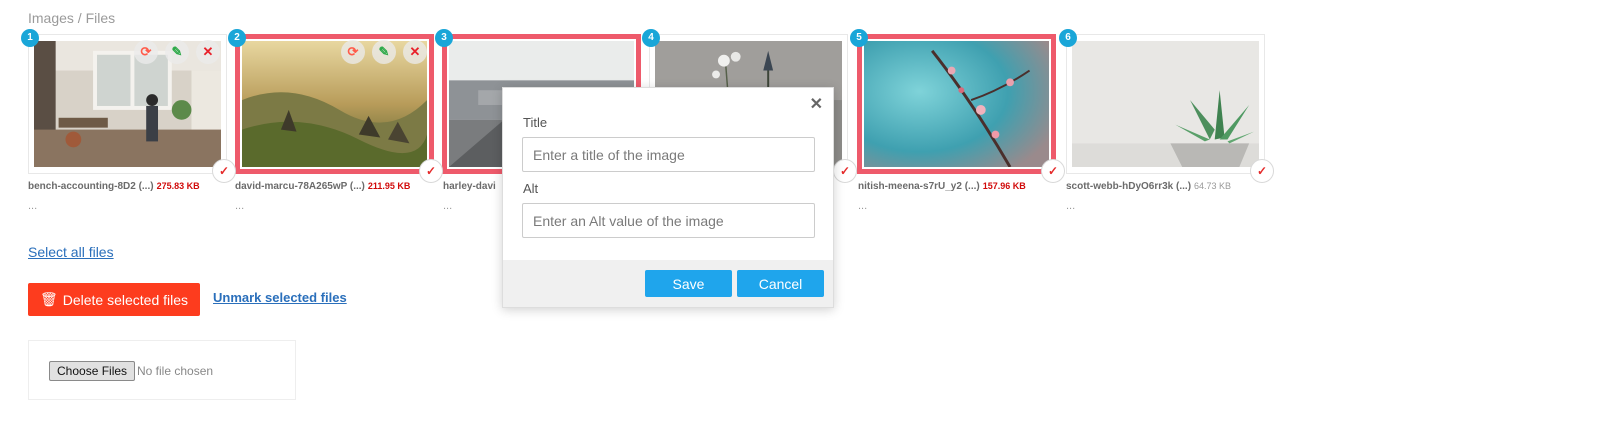 This screenshot has height=438, width=1609. I want to click on file-size: 211.95 KB, so click(389, 186).